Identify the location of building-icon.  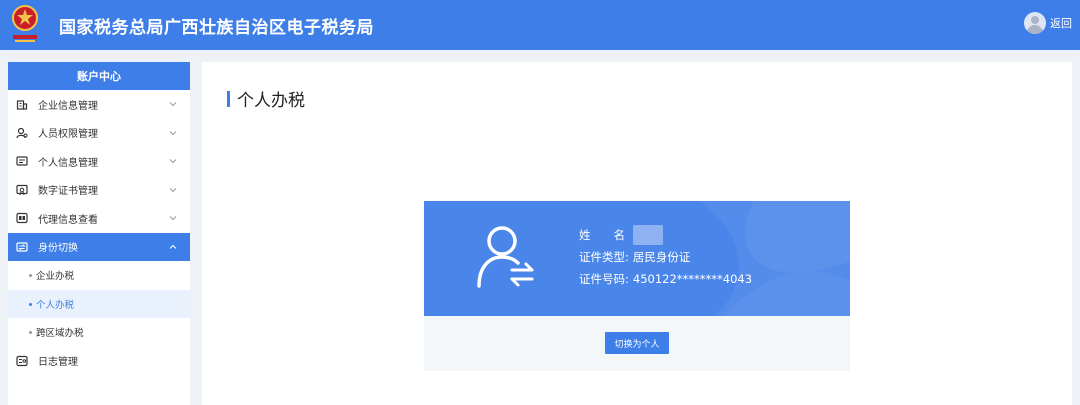
(22, 104).